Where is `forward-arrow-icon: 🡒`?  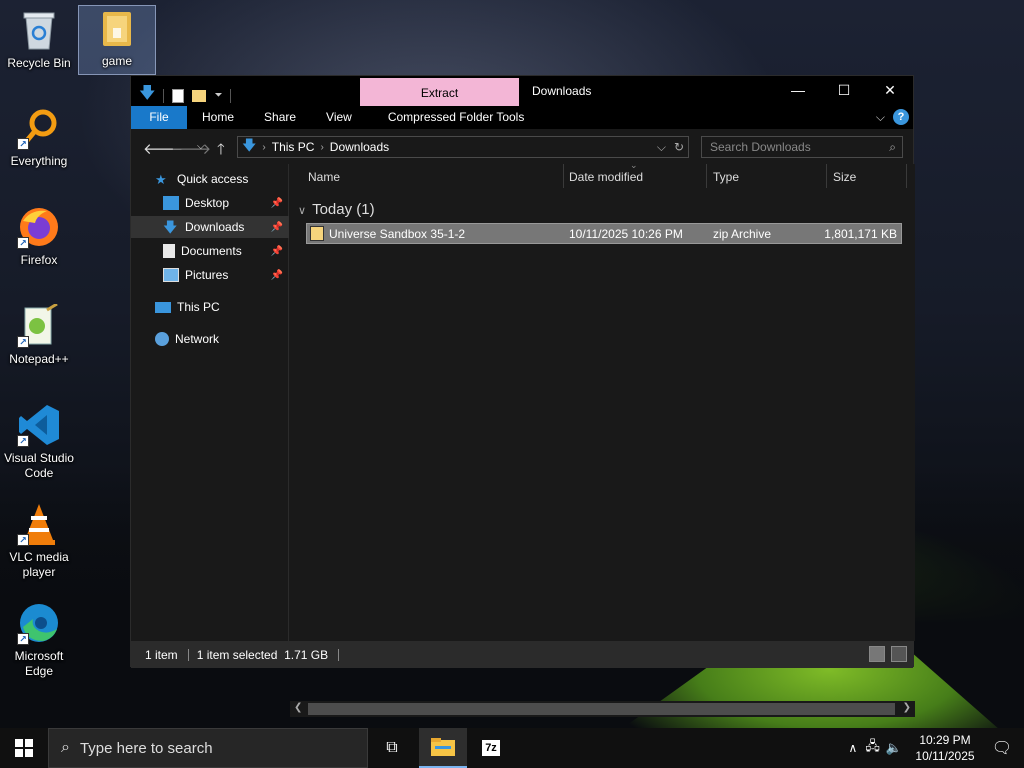
forward-arrow-icon: 🡒 is located at coordinates (191, 148).